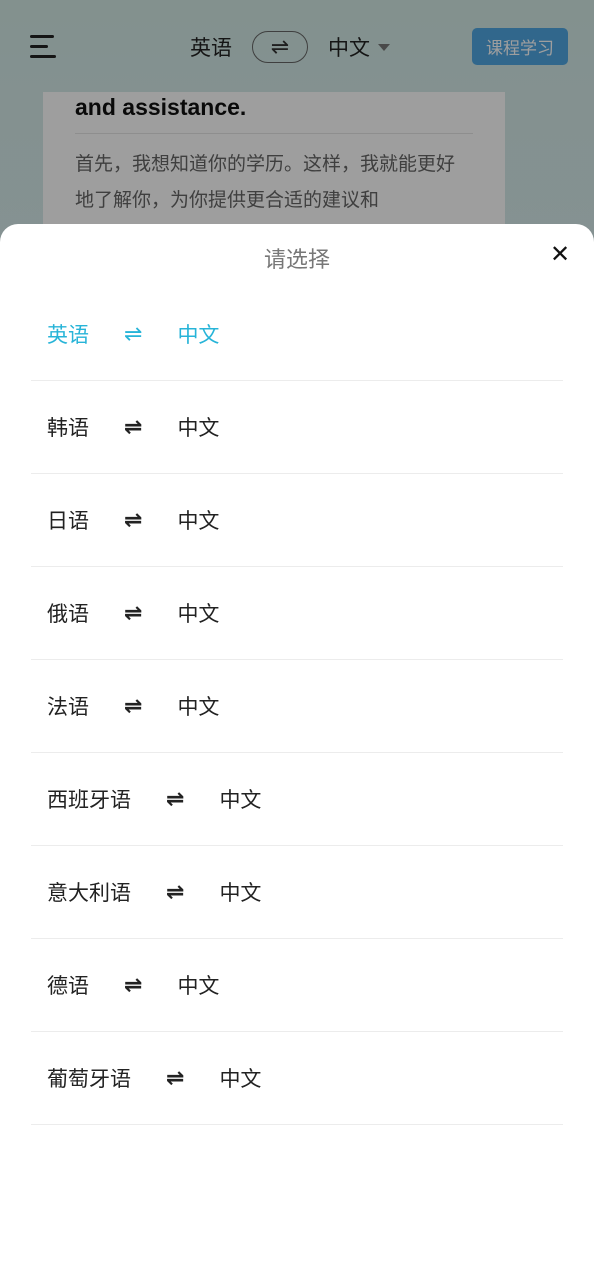 Image resolution: width=594 pixels, height=1280 pixels. What do you see at coordinates (297, 799) in the screenshot?
I see `language-option-spanish: 西班牙语 ⇌ 中文` at bounding box center [297, 799].